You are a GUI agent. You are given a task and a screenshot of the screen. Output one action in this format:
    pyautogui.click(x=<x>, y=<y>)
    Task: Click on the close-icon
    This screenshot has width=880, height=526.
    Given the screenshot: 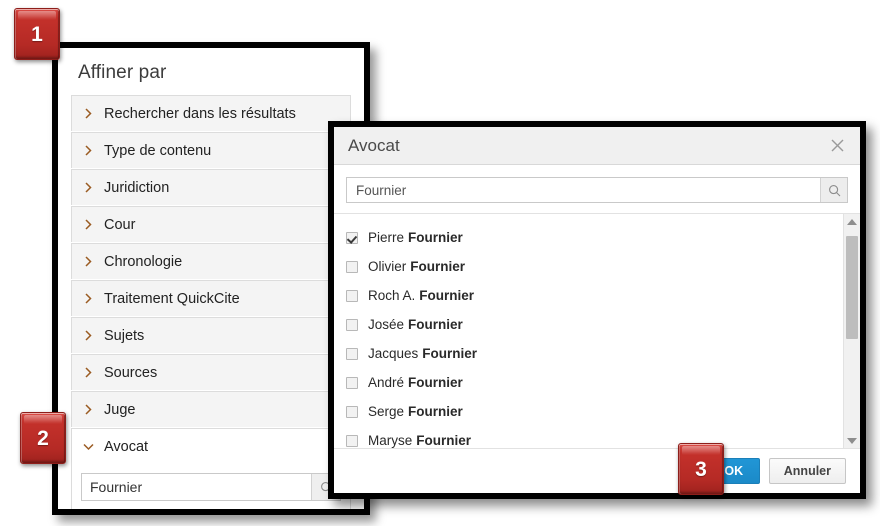 What is the action you would take?
    pyautogui.click(x=837, y=146)
    